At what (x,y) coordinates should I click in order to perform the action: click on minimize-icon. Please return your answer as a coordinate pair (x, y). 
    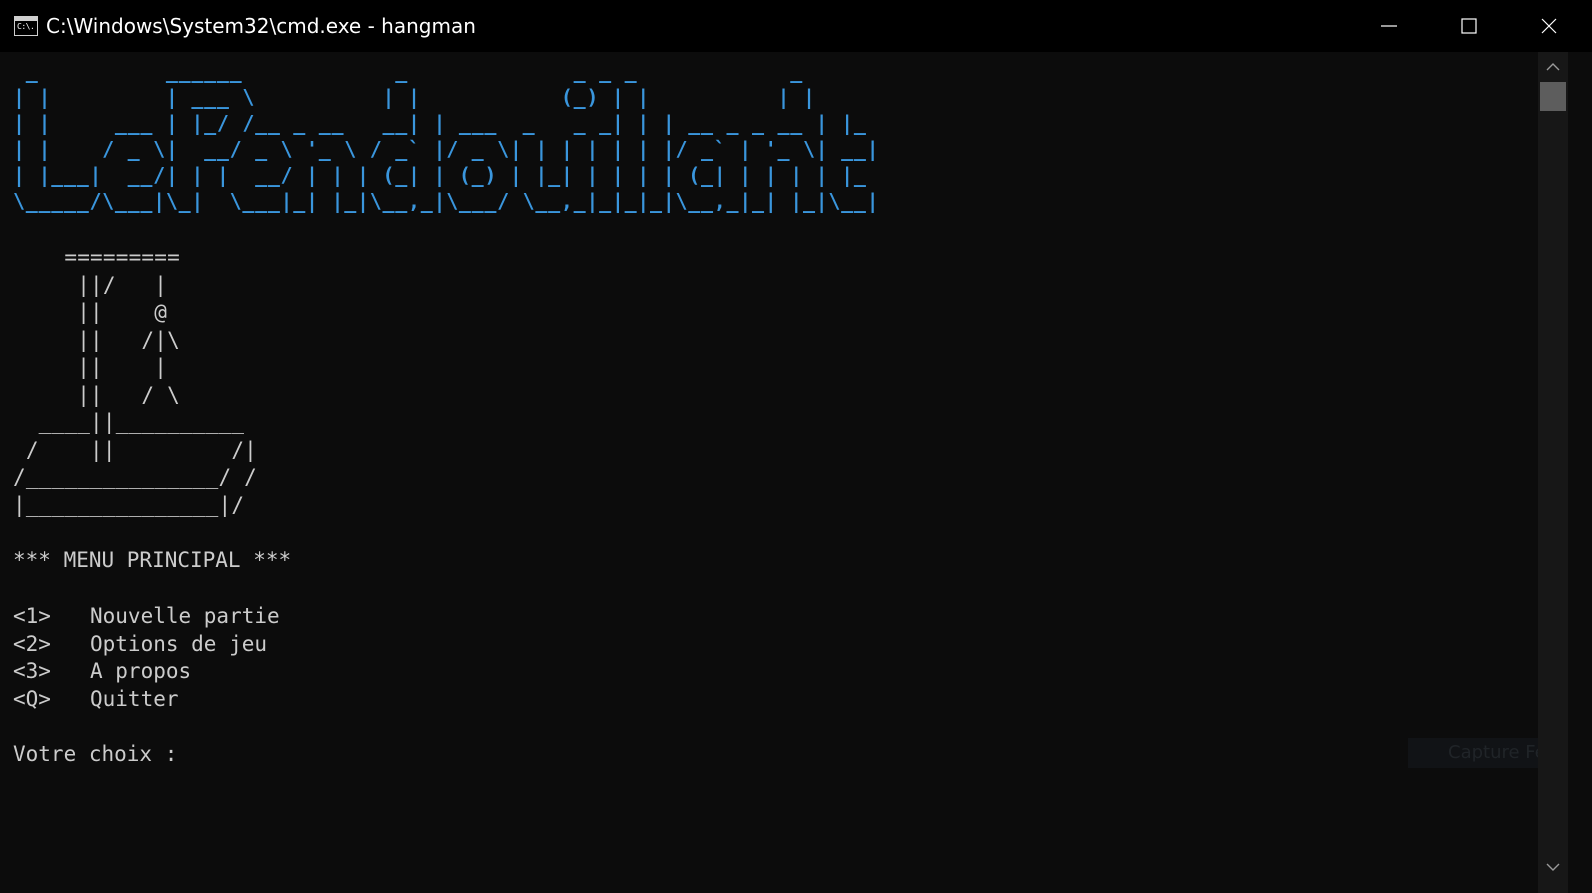
    Looking at the image, I should click on (1389, 26).